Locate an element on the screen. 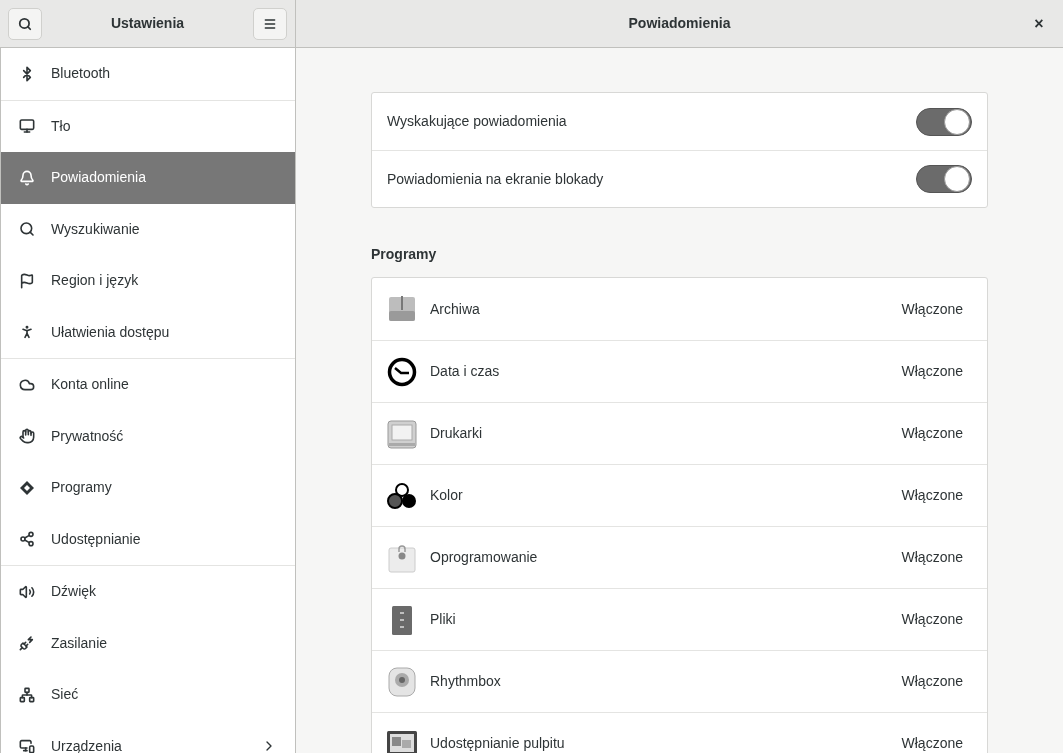 The width and height of the screenshot is (1063, 753). printer-icon is located at coordinates (402, 433).